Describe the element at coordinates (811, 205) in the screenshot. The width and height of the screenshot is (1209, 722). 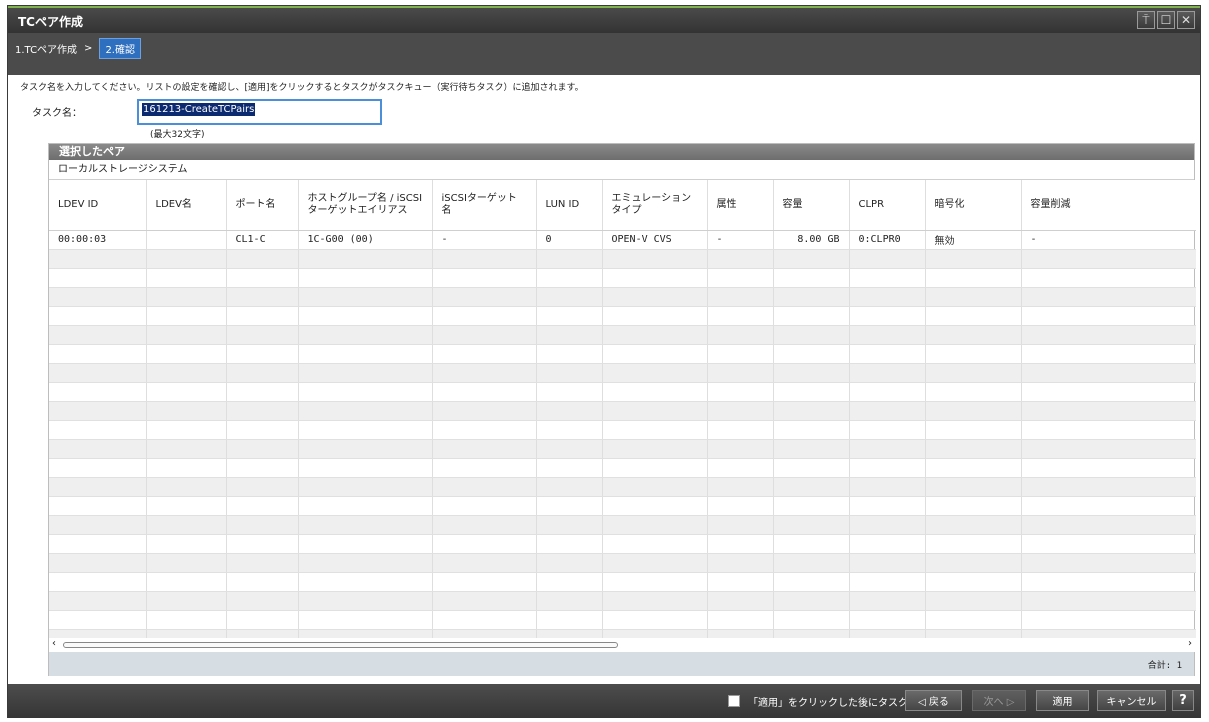
I see `column-header: 容量` at that location.